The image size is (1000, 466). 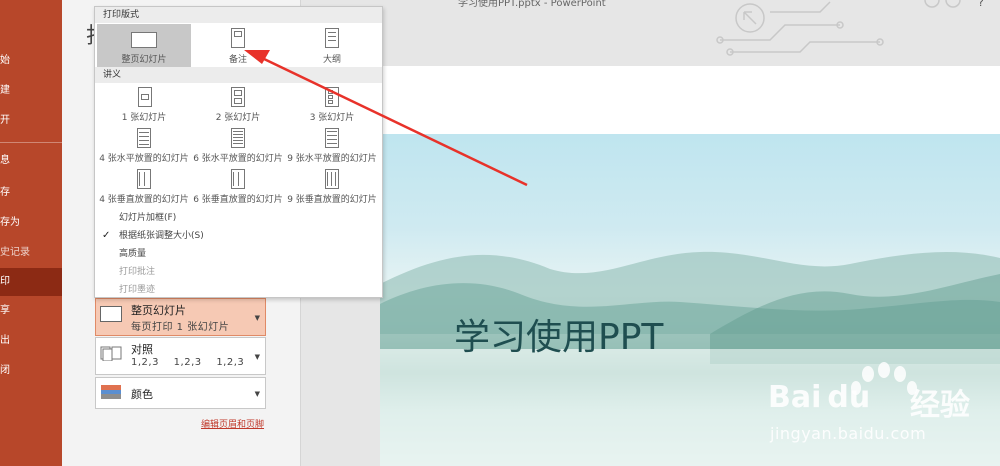 What do you see at coordinates (188, 362) in the screenshot?
I see `dropdown-subtitle: 1,2,3 1,2,3 1,2,3` at bounding box center [188, 362].